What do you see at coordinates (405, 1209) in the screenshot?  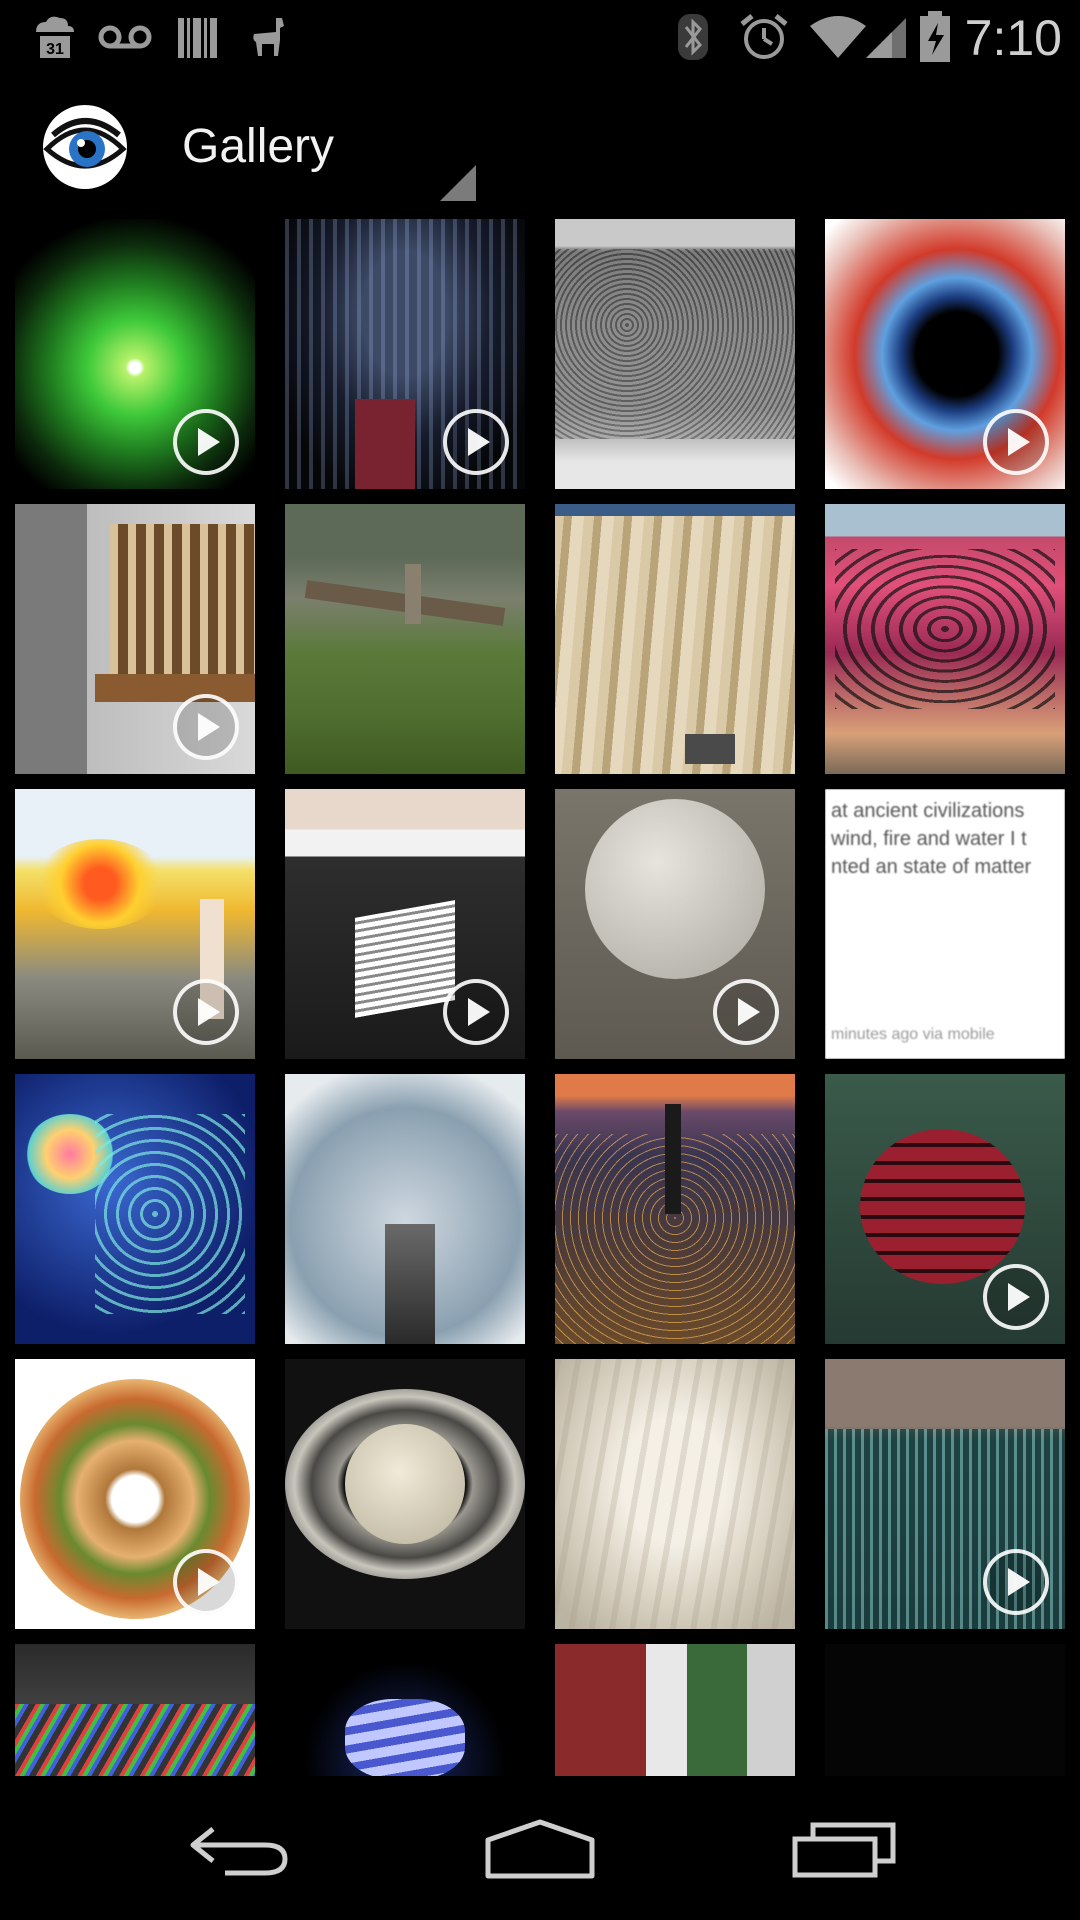 I see `gallery-item-skyscraper-clouds` at bounding box center [405, 1209].